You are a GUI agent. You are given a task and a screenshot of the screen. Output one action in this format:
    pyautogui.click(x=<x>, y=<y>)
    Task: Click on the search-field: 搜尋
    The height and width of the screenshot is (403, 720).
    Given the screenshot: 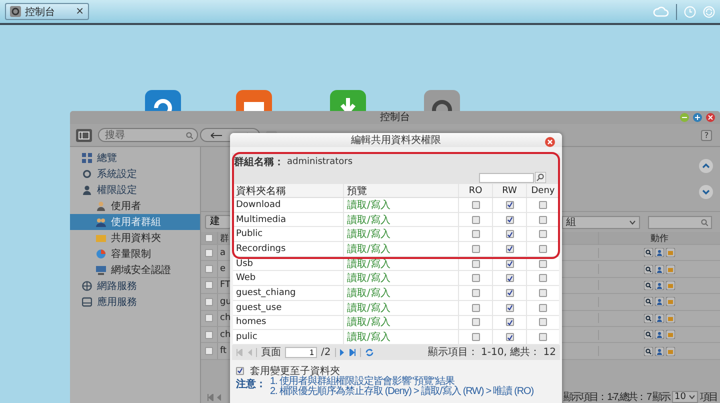 What is the action you would take?
    pyautogui.click(x=148, y=135)
    